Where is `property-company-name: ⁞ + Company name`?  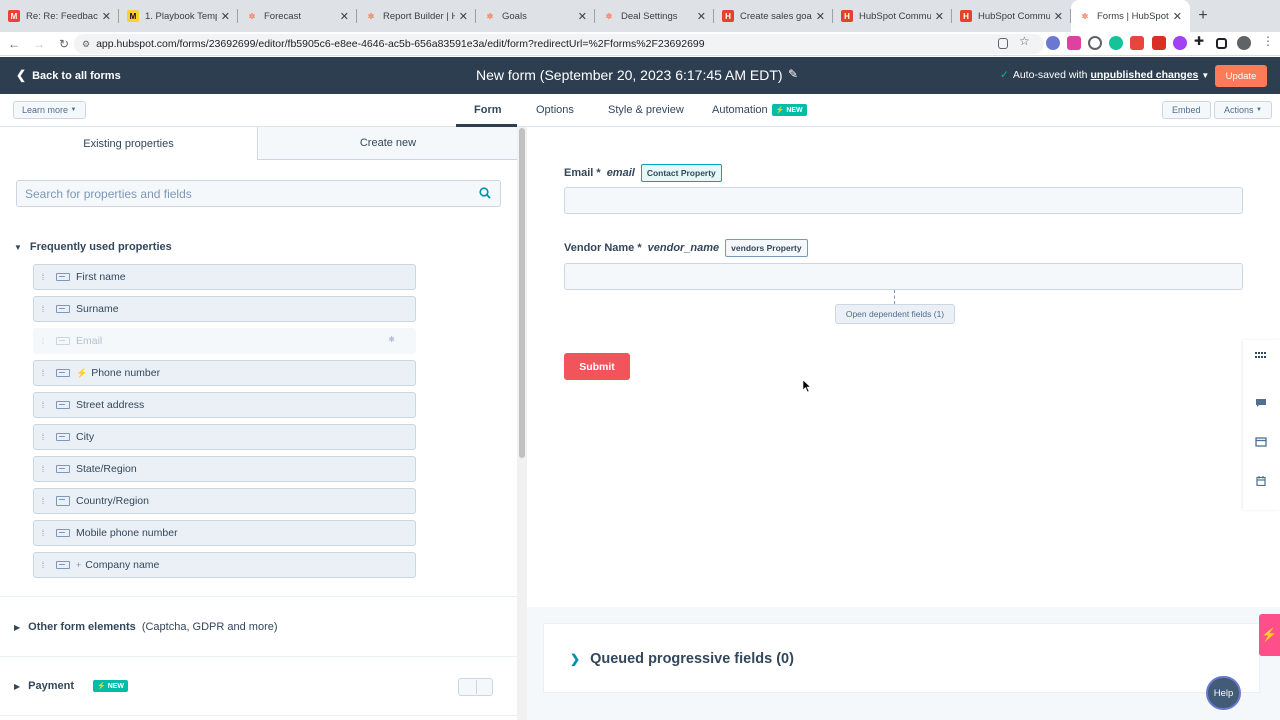 property-company-name: ⁞ + Company name is located at coordinates (224, 565).